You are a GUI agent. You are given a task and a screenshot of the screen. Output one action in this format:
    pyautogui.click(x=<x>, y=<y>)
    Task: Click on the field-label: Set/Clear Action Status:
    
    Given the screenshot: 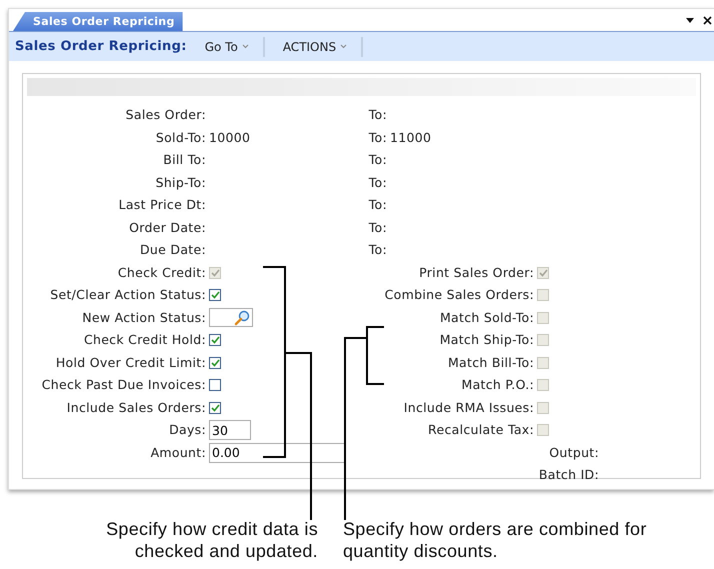 What is the action you would take?
    pyautogui.click(x=128, y=295)
    